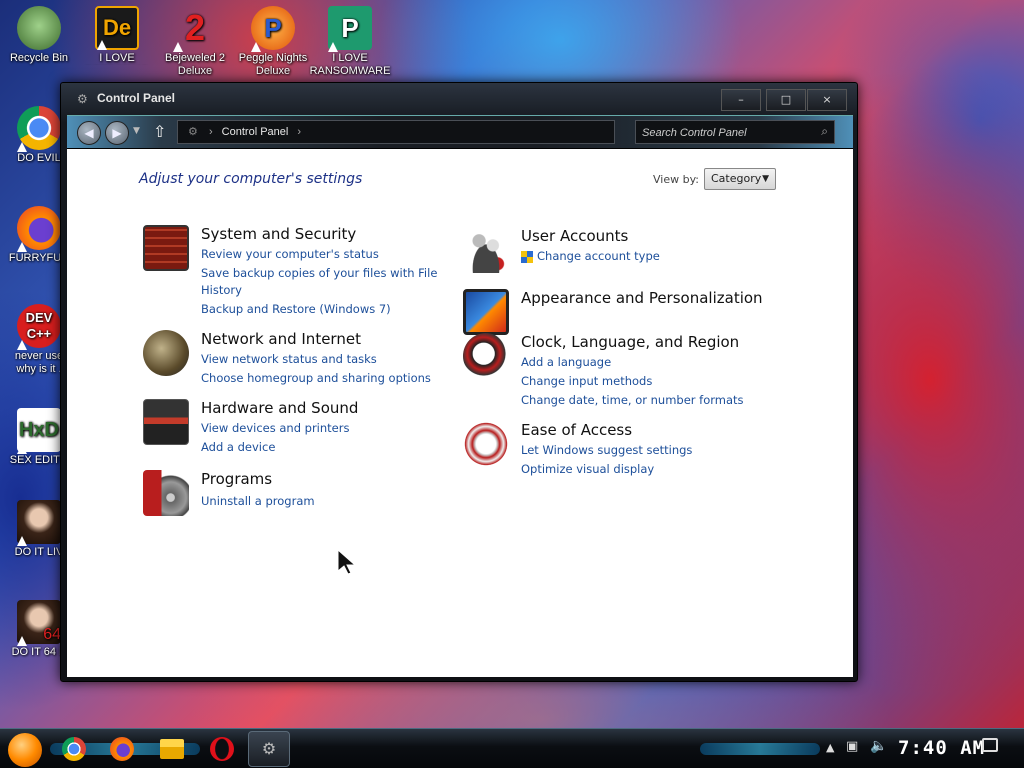 The width and height of the screenshot is (1024, 768). What do you see at coordinates (195, 29) in the screenshot?
I see `bejeweled-icon: 2` at bounding box center [195, 29].